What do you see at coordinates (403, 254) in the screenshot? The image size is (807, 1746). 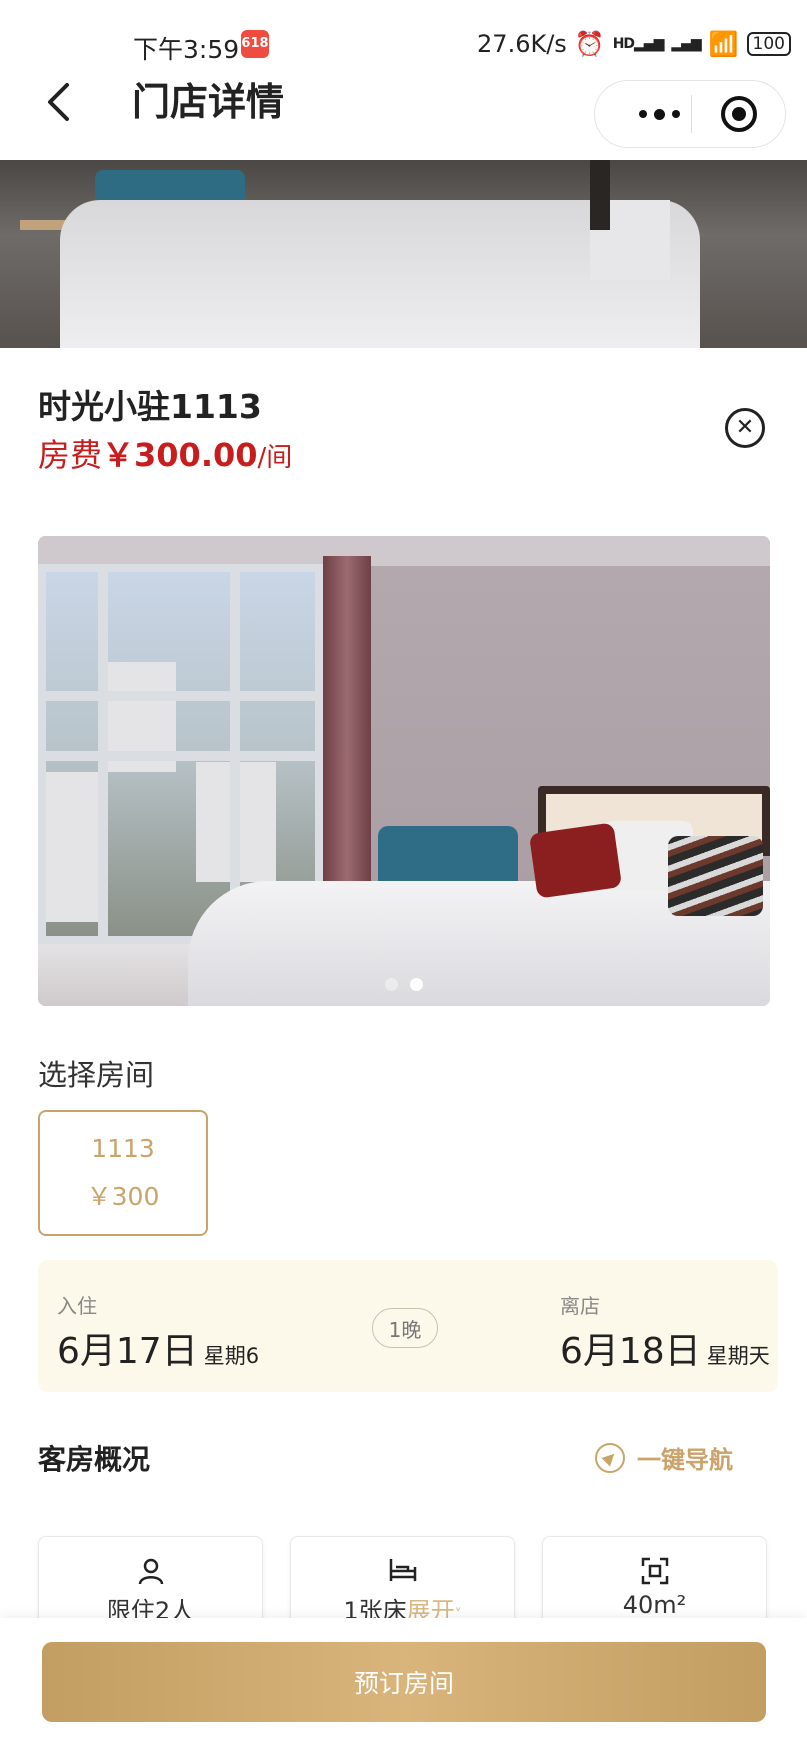 I see `hotel-banner-image` at bounding box center [403, 254].